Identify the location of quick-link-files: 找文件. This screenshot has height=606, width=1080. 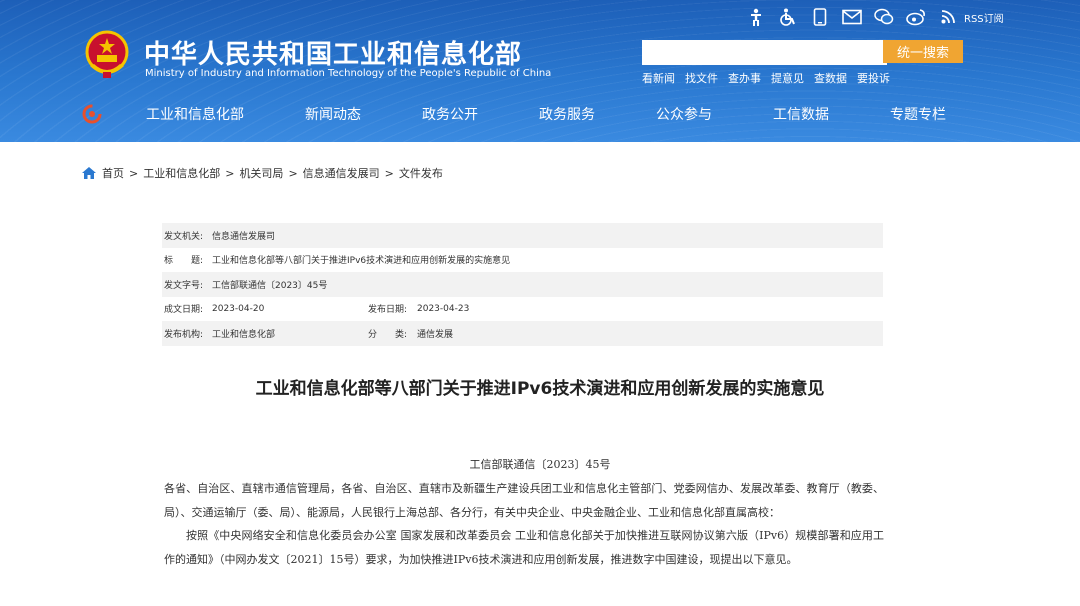
(701, 78).